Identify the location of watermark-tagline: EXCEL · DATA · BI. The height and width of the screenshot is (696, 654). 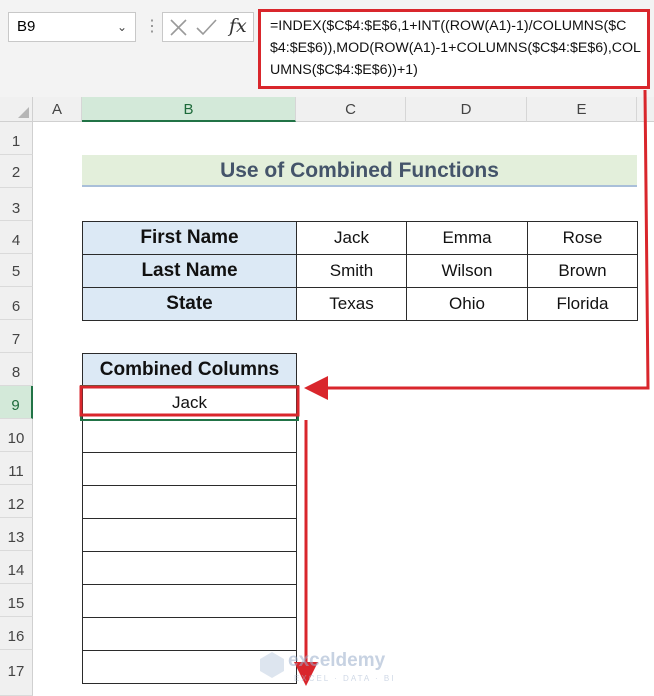
(345, 678).